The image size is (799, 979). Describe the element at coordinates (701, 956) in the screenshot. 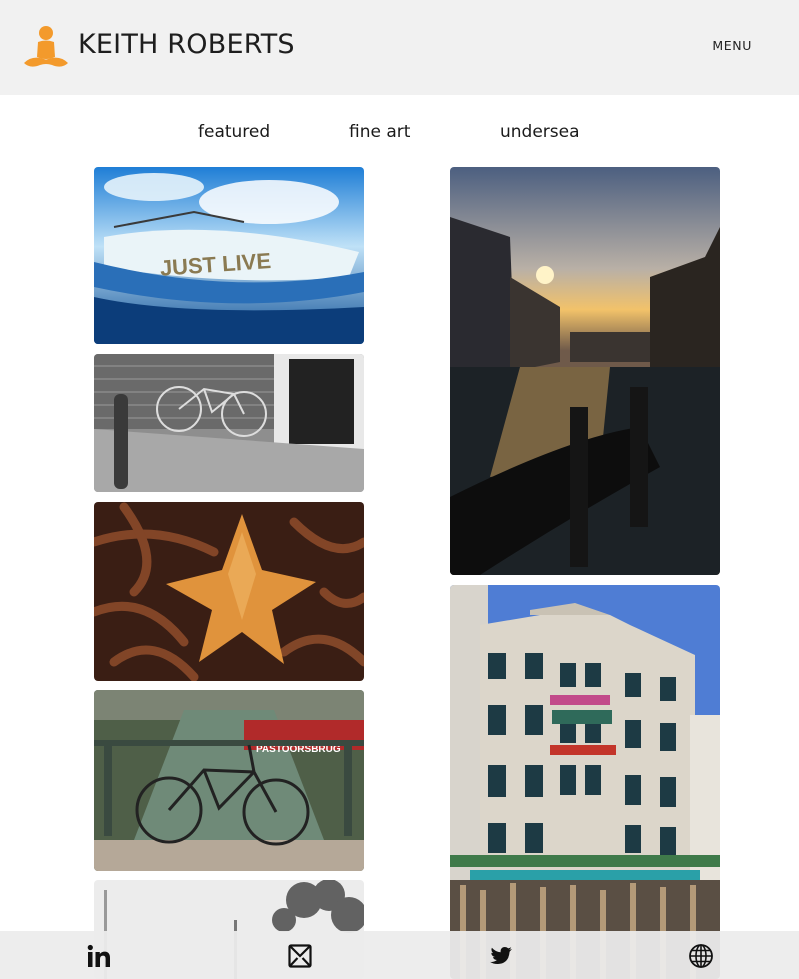

I see `globe-icon` at that location.